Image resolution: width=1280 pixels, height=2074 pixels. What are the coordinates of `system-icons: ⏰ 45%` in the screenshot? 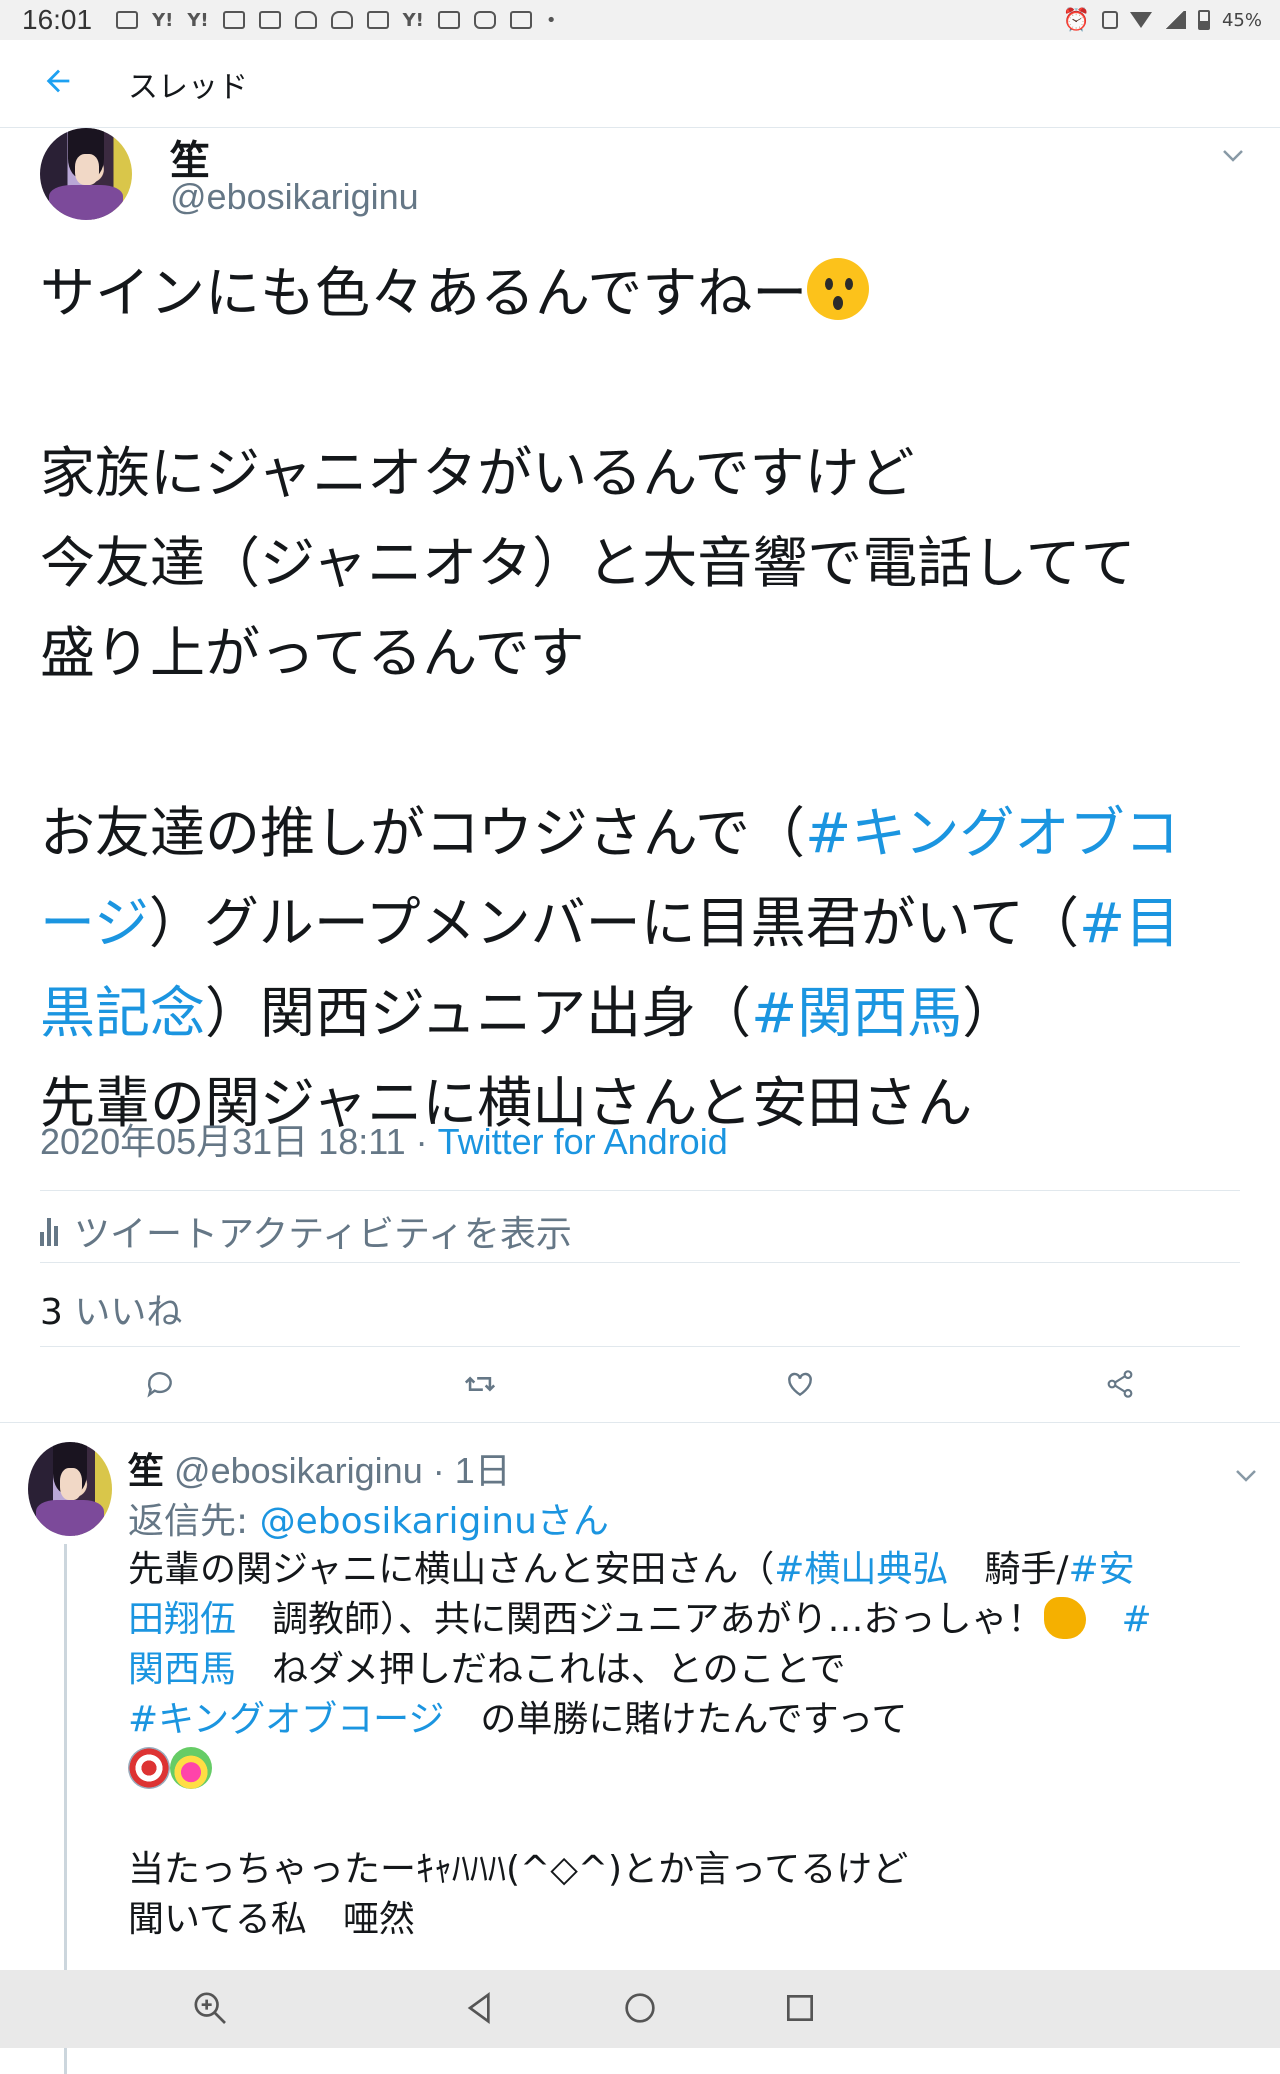 It's located at (1162, 20).